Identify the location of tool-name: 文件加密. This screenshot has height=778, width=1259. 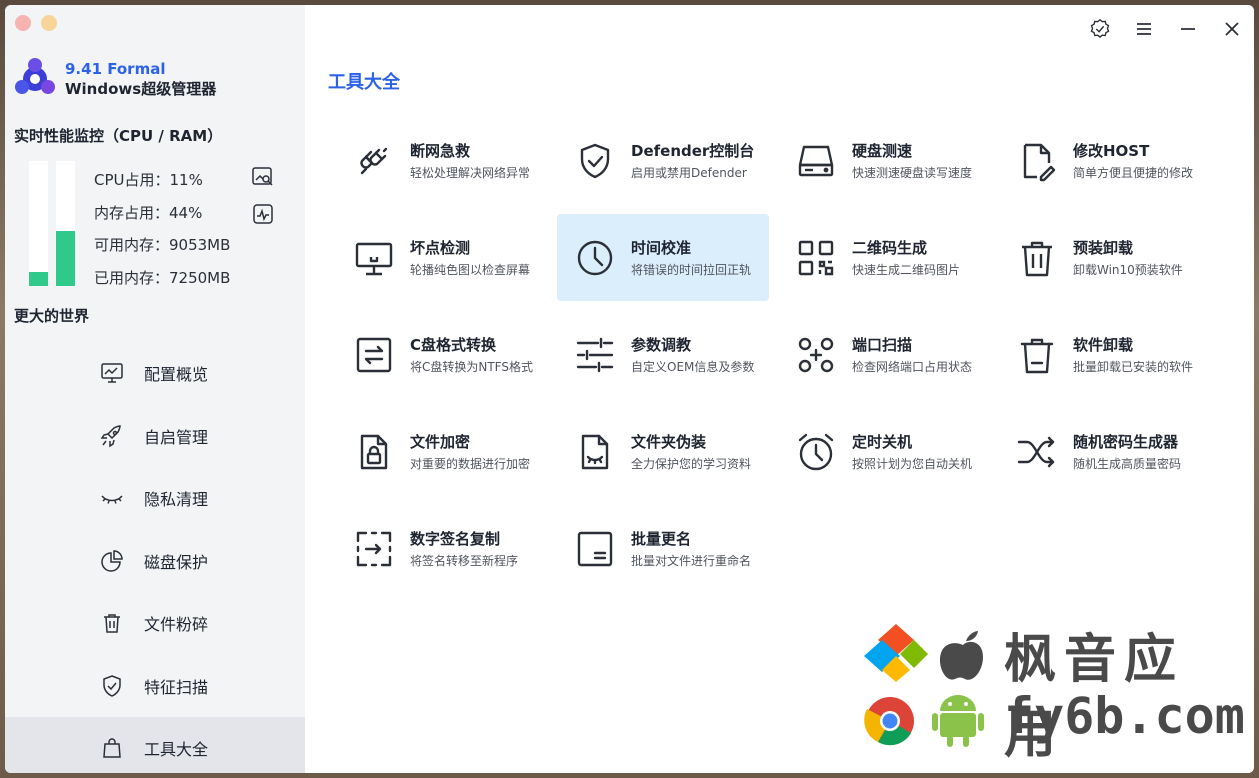
(440, 442).